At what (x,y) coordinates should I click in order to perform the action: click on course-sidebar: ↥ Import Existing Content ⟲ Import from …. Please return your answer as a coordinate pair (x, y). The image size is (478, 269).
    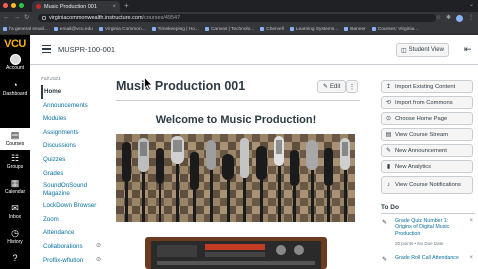
    Looking at the image, I should click on (427, 138).